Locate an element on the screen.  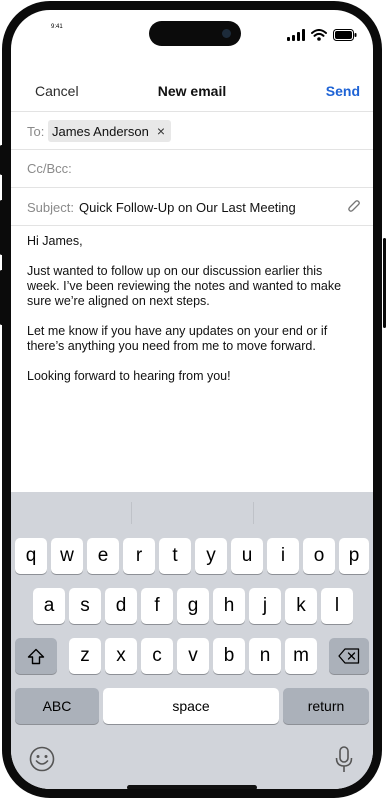
remove-recipient-icon: × is located at coordinates (161, 131).